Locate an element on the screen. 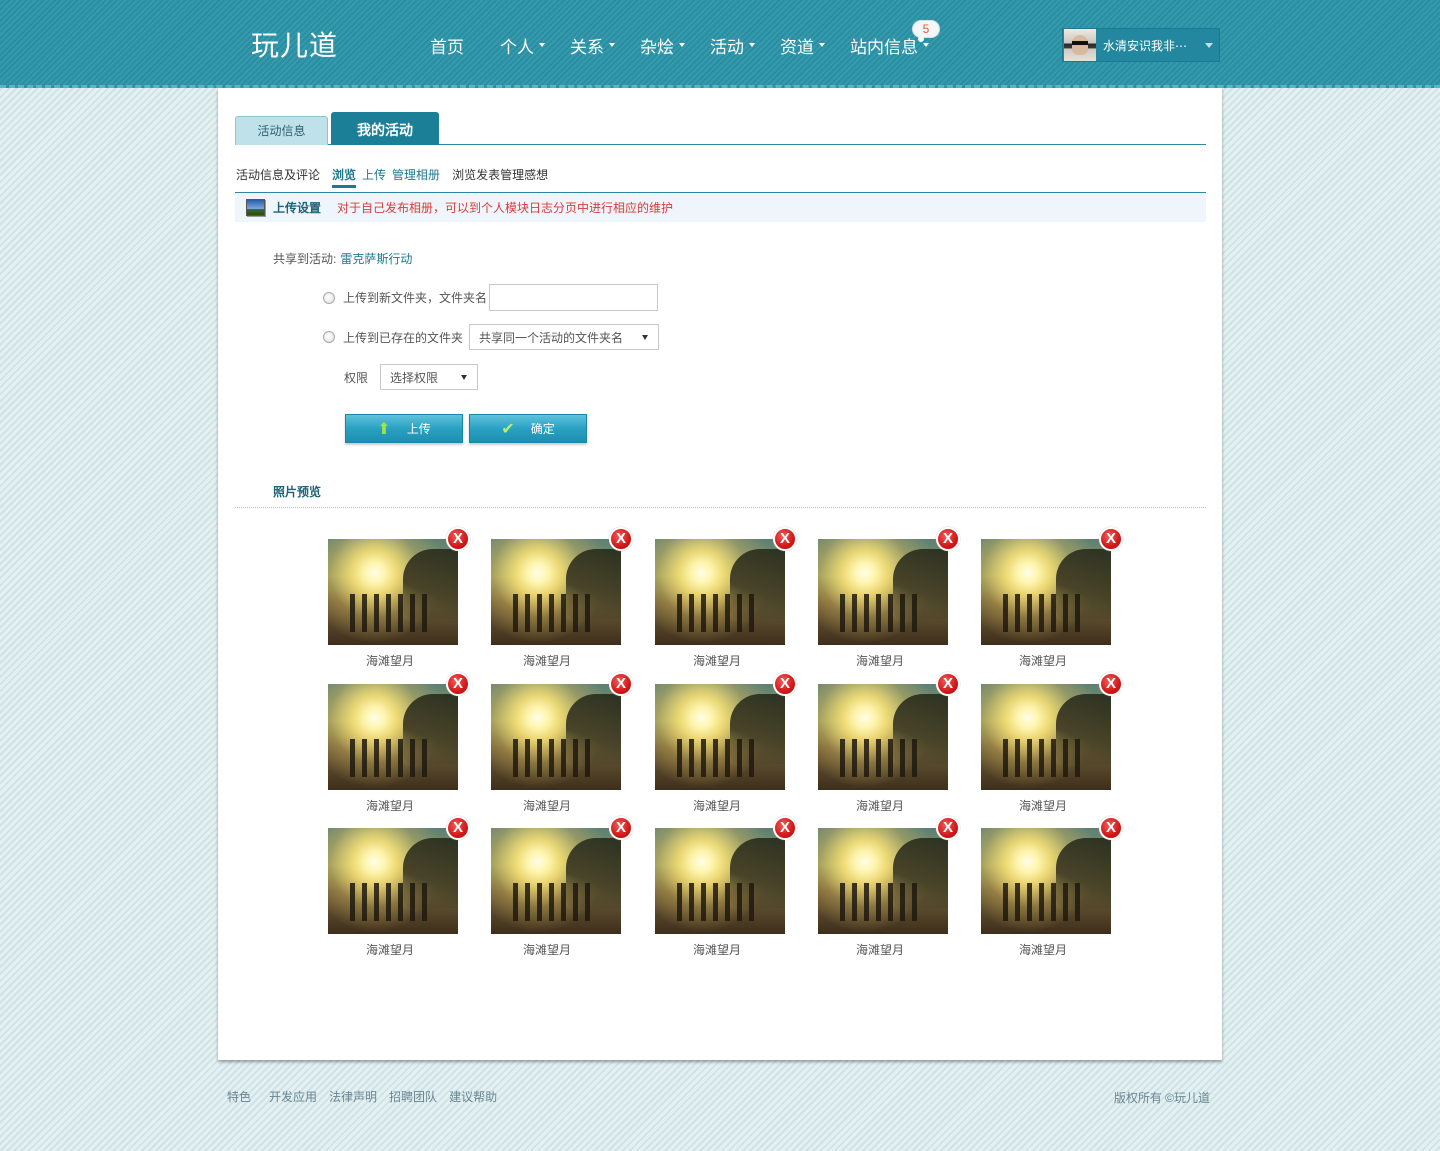 This screenshot has width=1440, height=1151. nav-home-label: 首页 is located at coordinates (447, 47).